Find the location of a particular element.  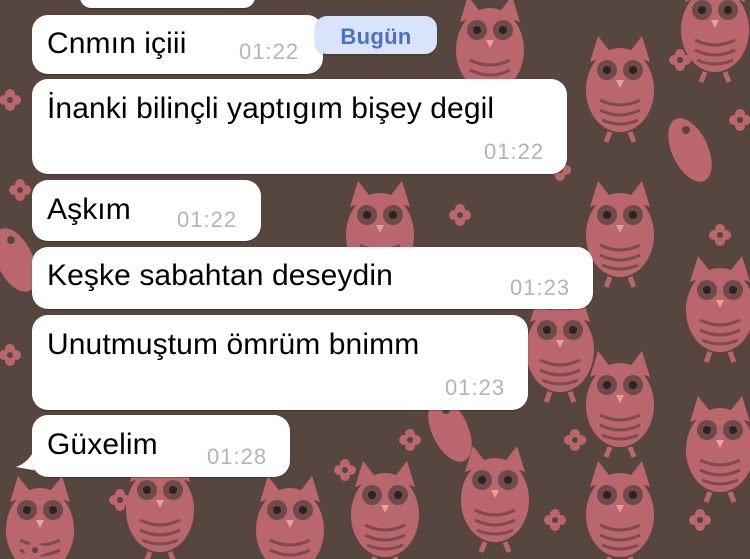

date-label: Bugün is located at coordinates (376, 36).